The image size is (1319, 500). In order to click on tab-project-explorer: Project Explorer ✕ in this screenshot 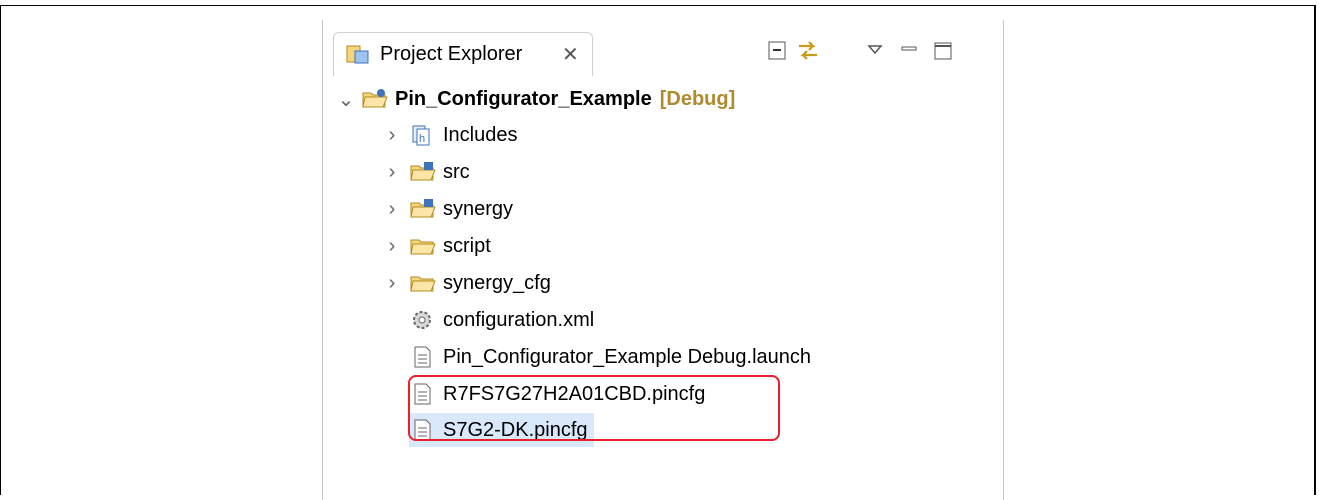, I will do `click(463, 54)`.